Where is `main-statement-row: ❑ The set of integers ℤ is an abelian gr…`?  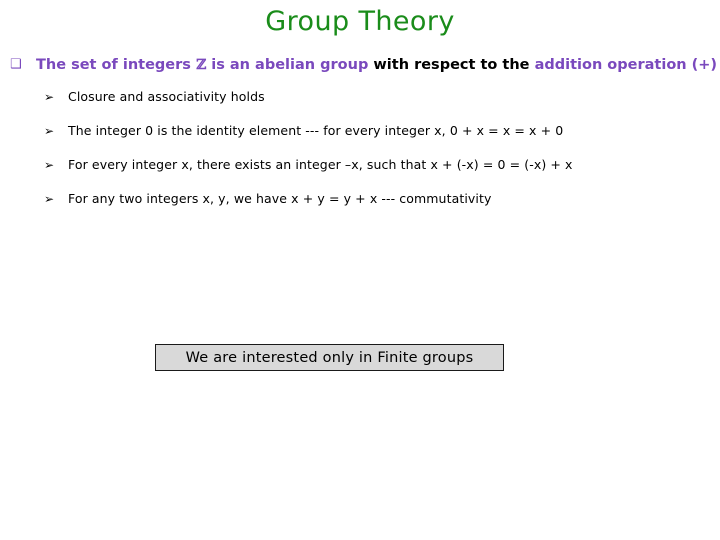 main-statement-row: ❑ The set of integers ℤ is an abelian gr… is located at coordinates (361, 65).